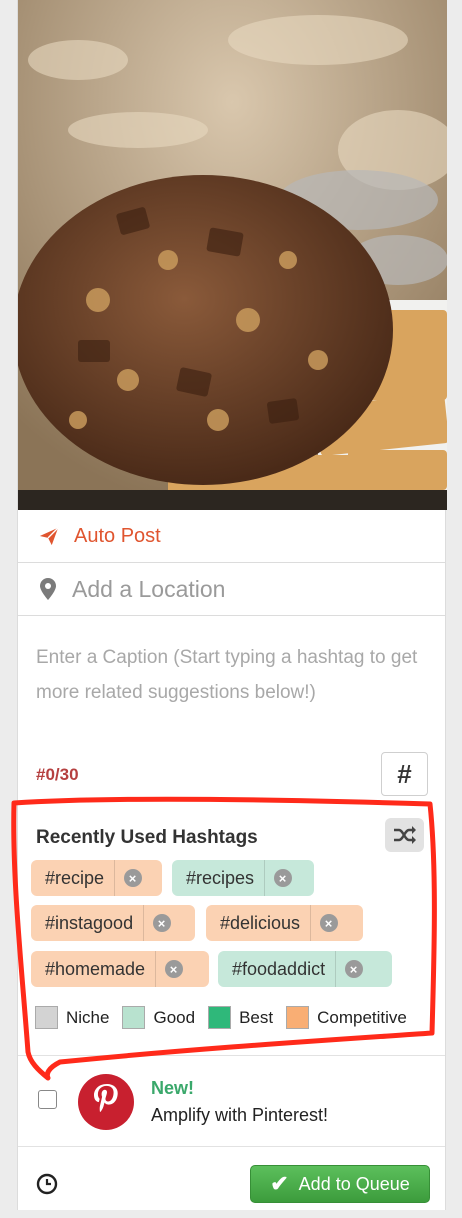  I want to click on location-placeholder: Add a Location, so click(149, 588).